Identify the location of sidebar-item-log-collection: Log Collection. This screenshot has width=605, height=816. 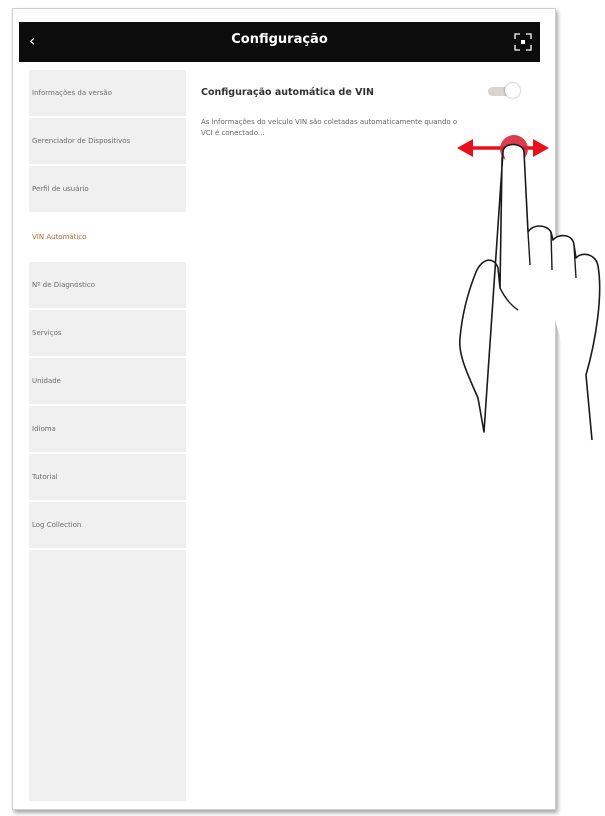
(107, 526).